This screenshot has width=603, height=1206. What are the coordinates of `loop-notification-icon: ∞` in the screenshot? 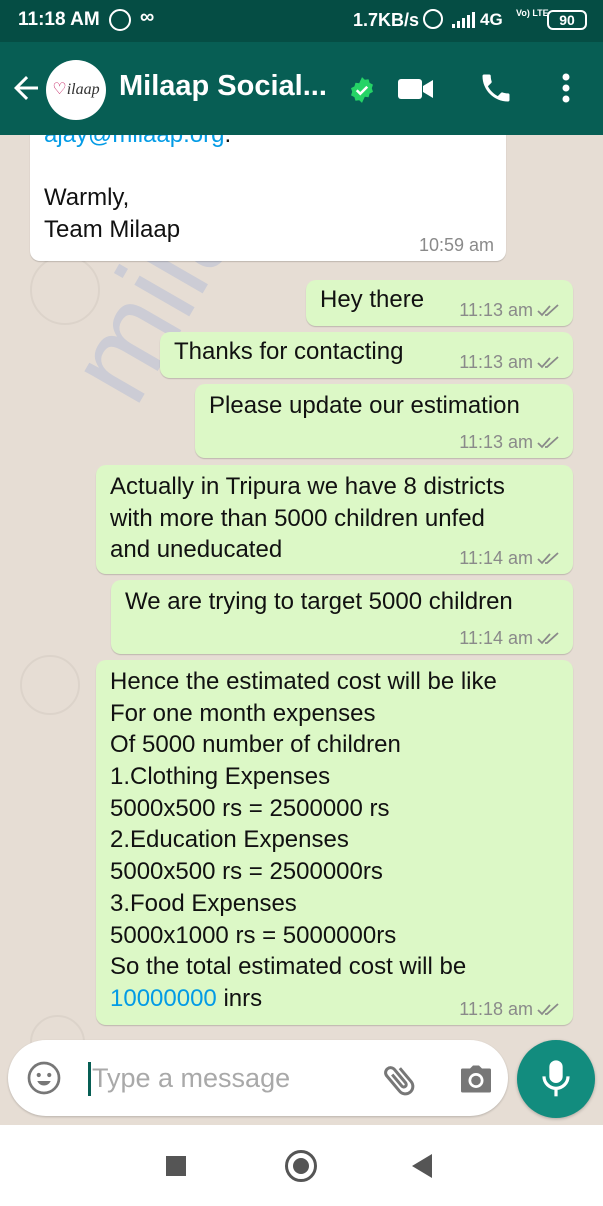 It's located at (147, 17).